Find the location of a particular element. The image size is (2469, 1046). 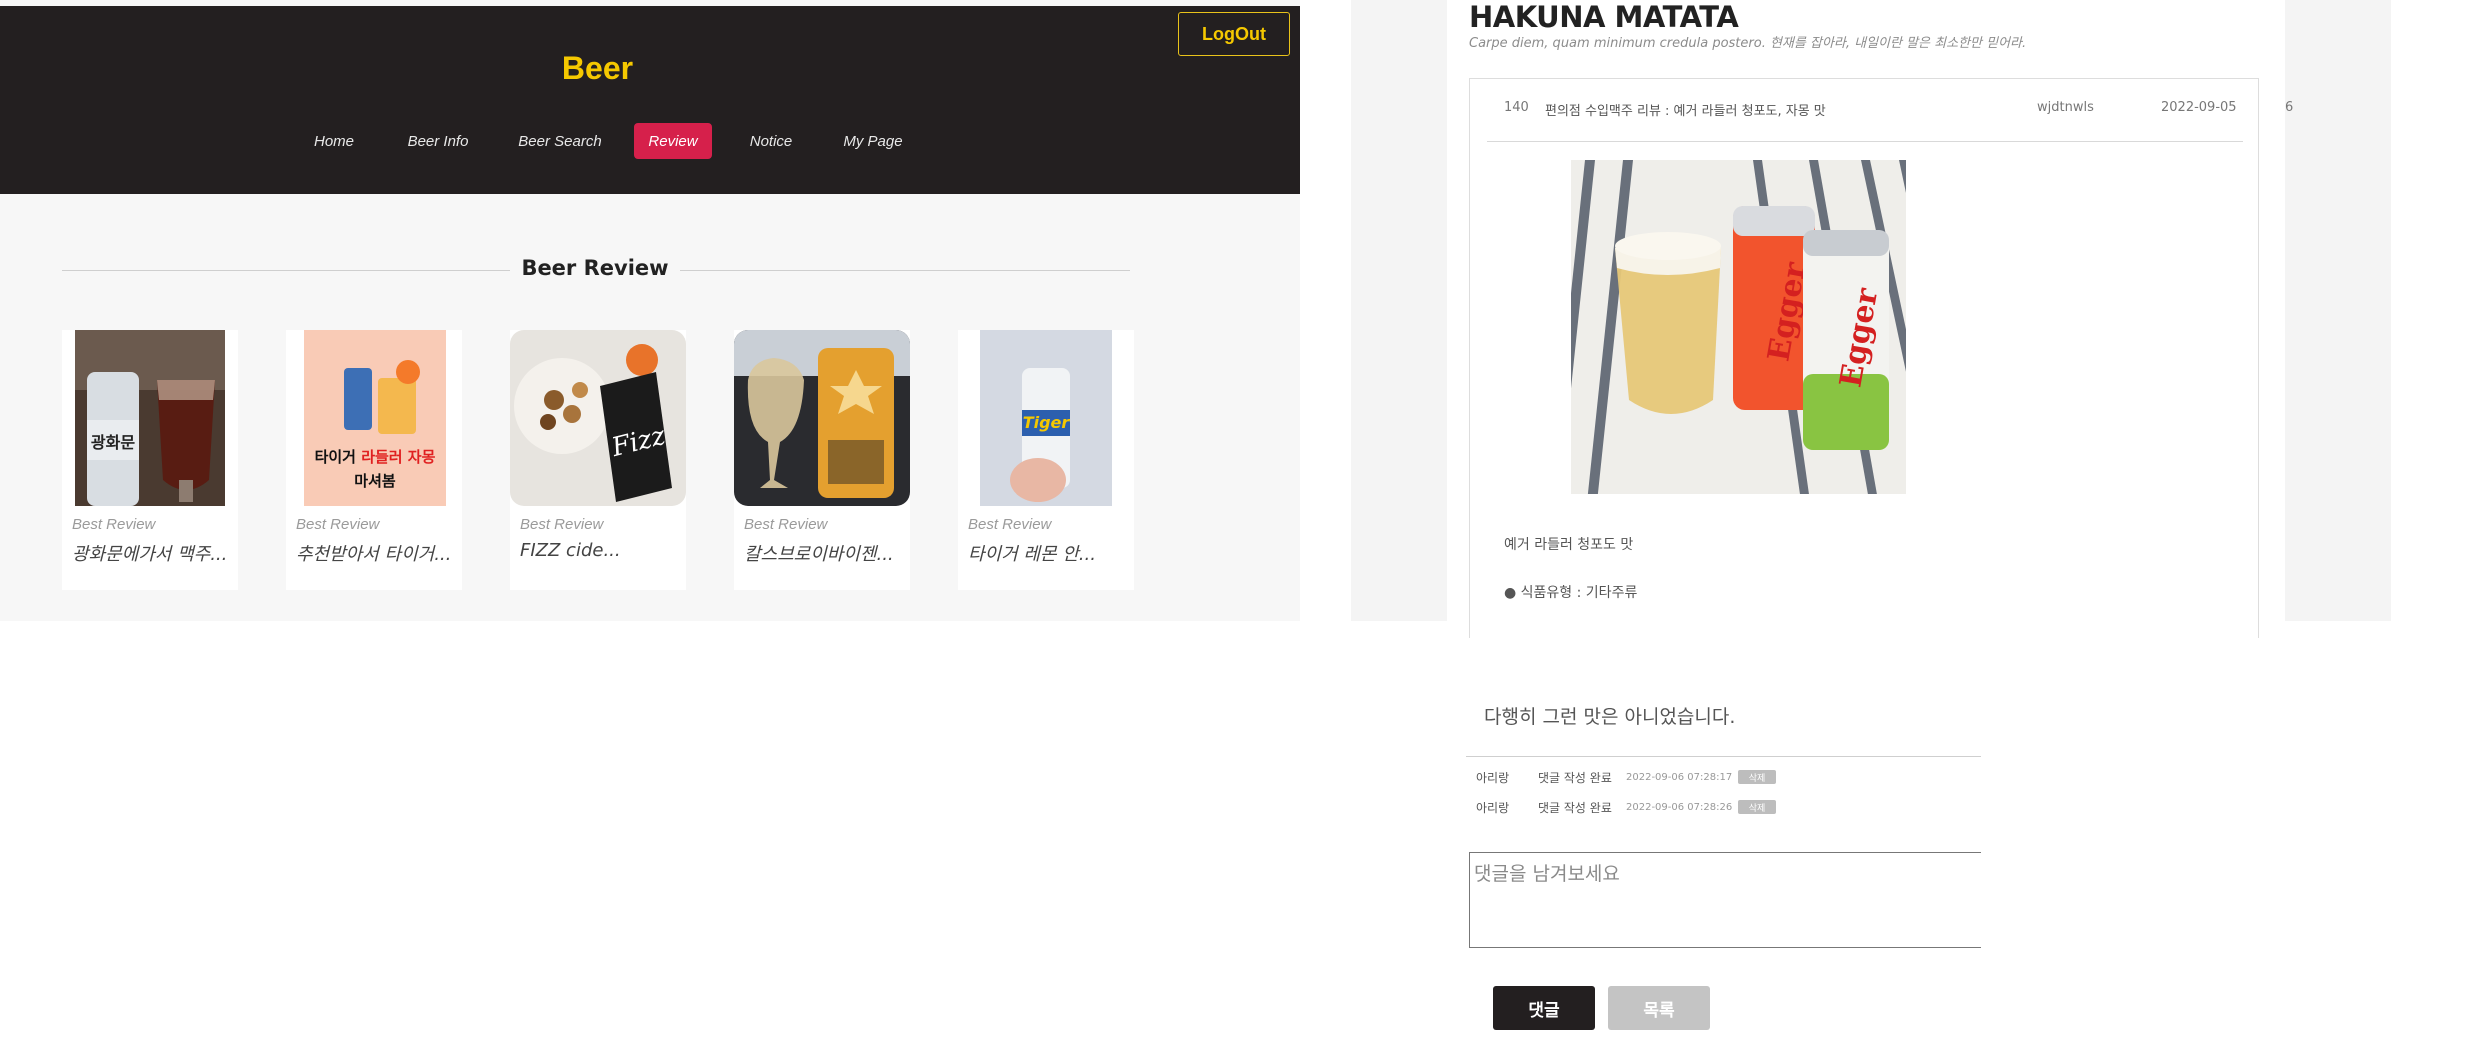

svg-text: Tiger is located at coordinates (1047, 422).